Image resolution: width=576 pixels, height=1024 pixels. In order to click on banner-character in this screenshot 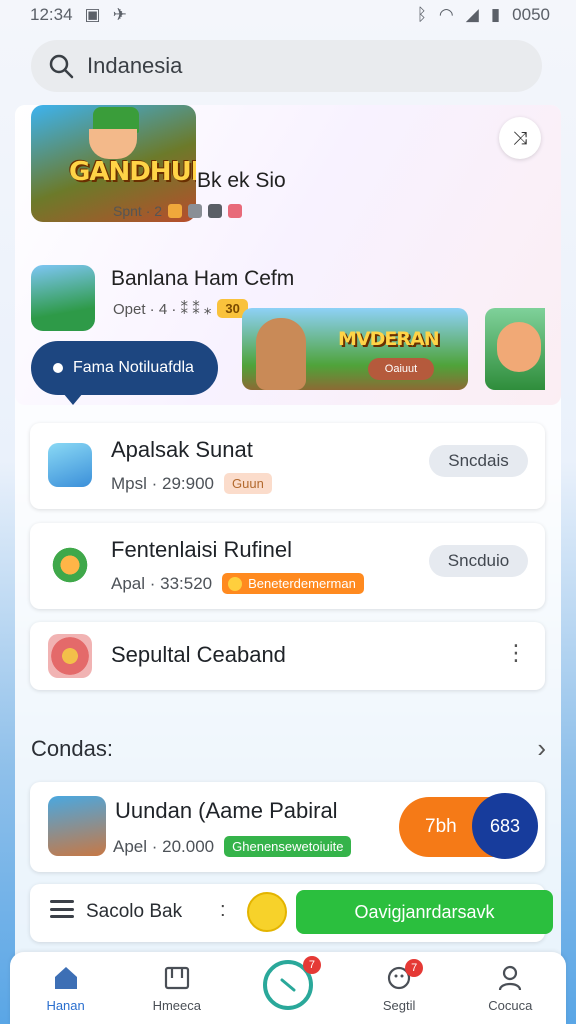, I will do `click(281, 354)`.